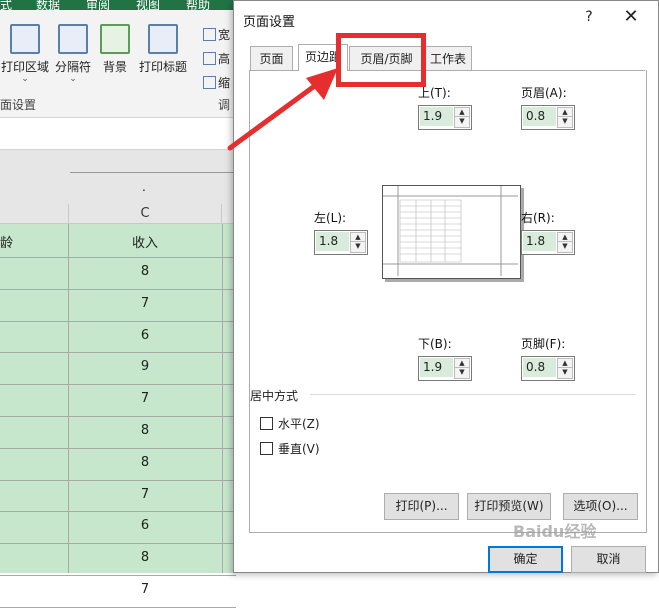 Image resolution: width=659 pixels, height=608 pixels. Describe the element at coordinates (473, 394) in the screenshot. I see `section-divider` at that location.